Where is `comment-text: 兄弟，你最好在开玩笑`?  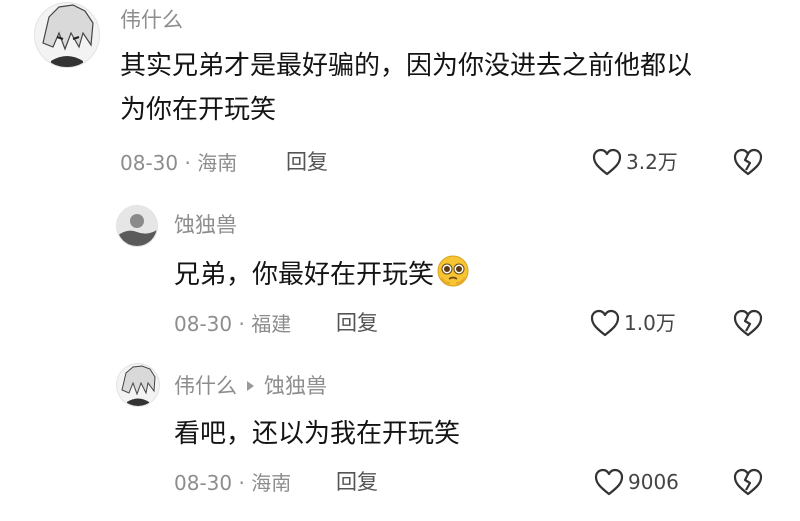
comment-text: 兄弟，你最好在开玩笑 is located at coordinates (454, 275).